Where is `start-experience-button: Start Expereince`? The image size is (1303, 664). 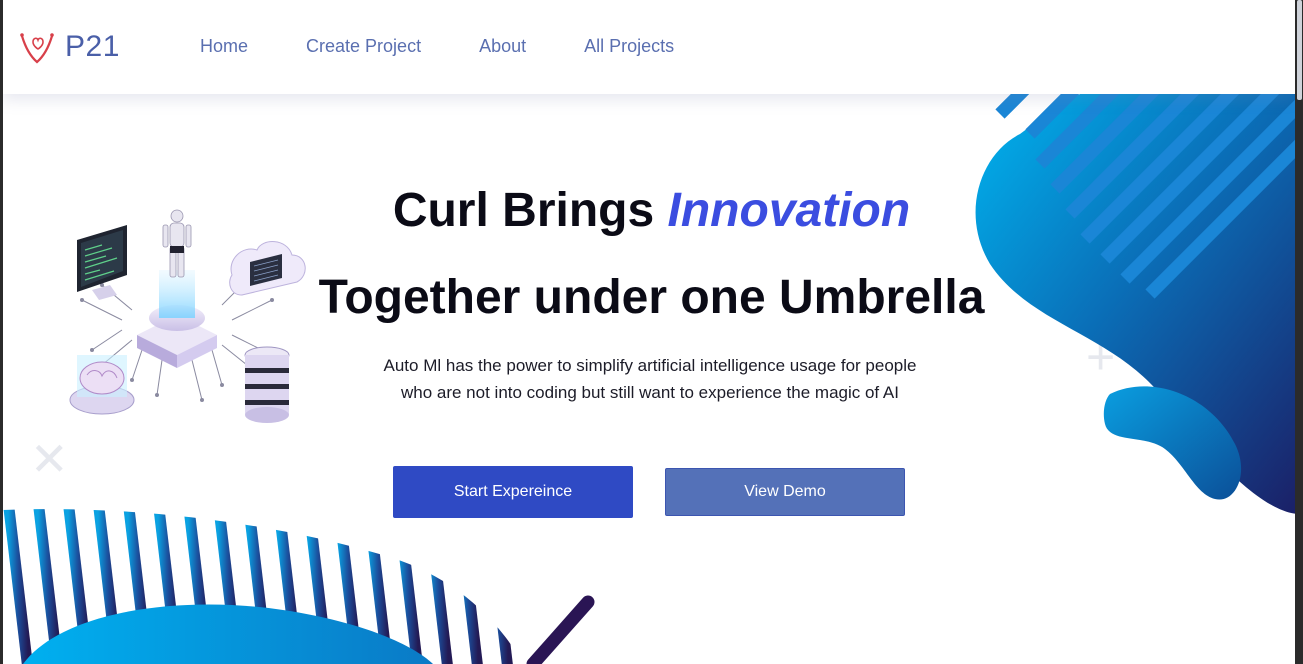
start-experience-button: Start Expereince is located at coordinates (513, 492).